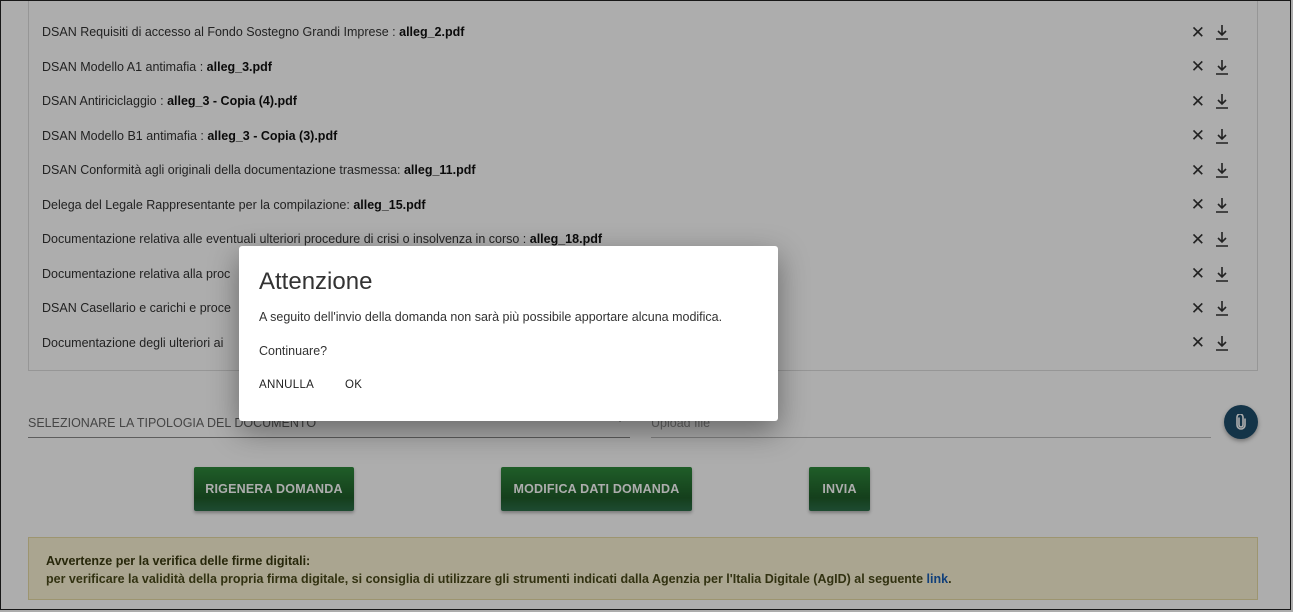  I want to click on ok-button: OK, so click(353, 385).